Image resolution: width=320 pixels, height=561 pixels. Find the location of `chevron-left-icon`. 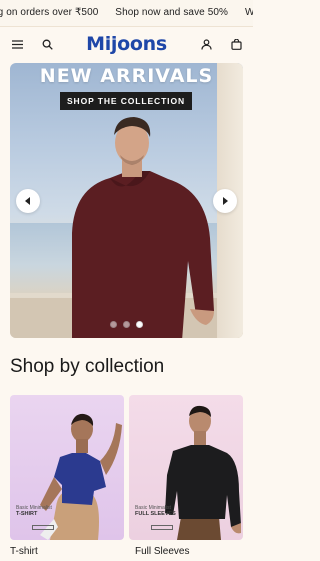

chevron-left-icon is located at coordinates (27, 201).